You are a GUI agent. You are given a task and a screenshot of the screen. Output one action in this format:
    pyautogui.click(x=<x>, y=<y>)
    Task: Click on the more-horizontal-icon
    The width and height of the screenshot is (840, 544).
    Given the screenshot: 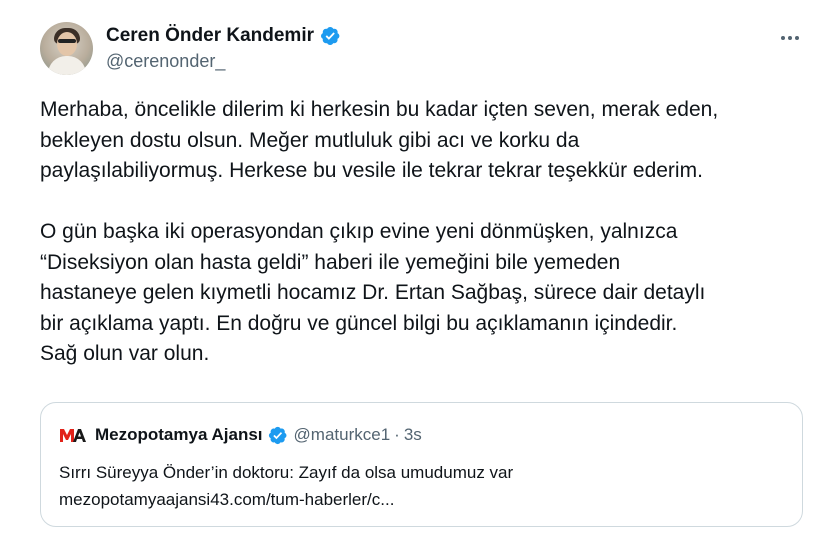 What is the action you would take?
    pyautogui.click(x=790, y=38)
    